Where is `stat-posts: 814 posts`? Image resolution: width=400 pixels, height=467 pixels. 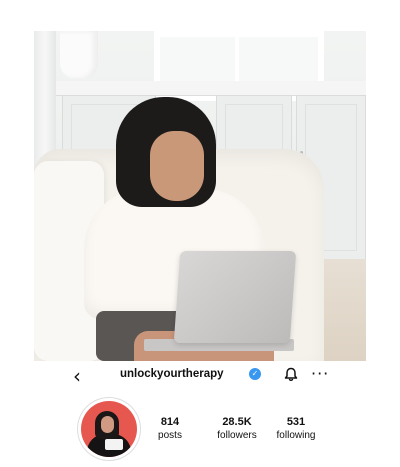
stat-posts: 814 posts is located at coordinates (170, 428).